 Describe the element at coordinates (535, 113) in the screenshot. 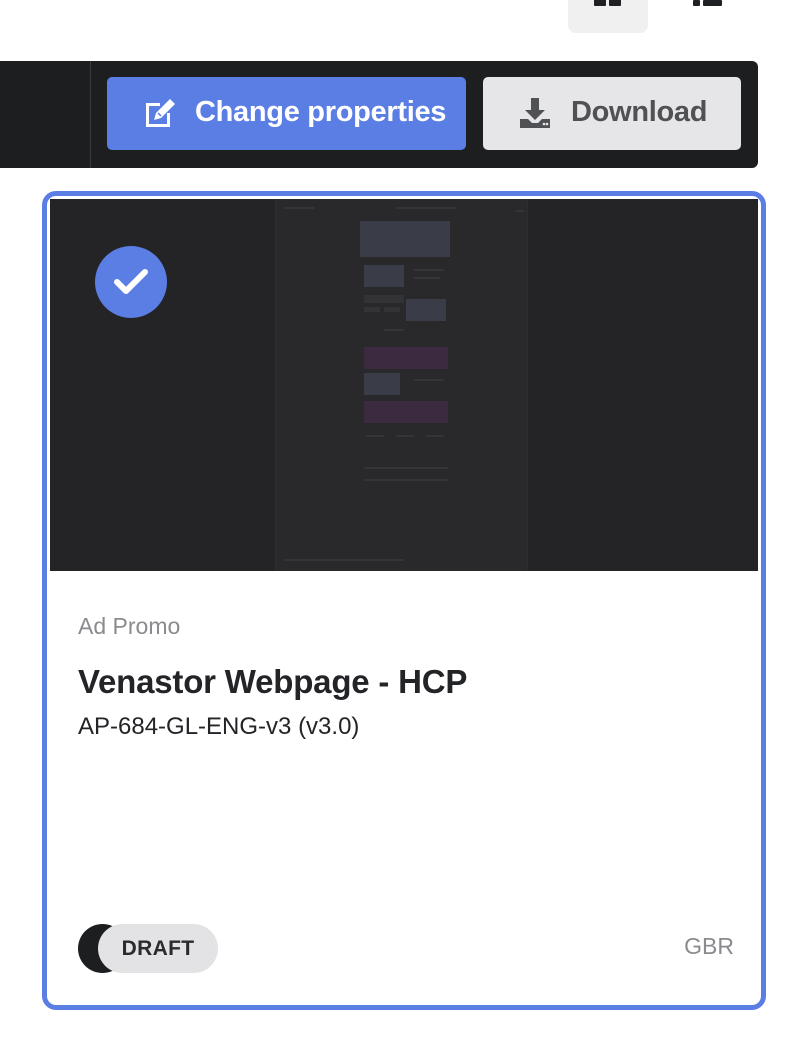

I see `download-icon` at that location.